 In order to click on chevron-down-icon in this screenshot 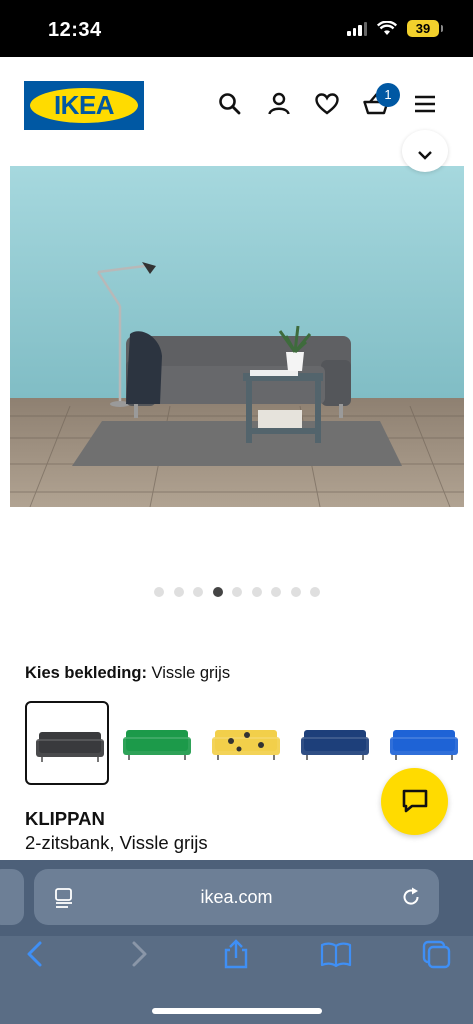, I will do `click(425, 155)`.